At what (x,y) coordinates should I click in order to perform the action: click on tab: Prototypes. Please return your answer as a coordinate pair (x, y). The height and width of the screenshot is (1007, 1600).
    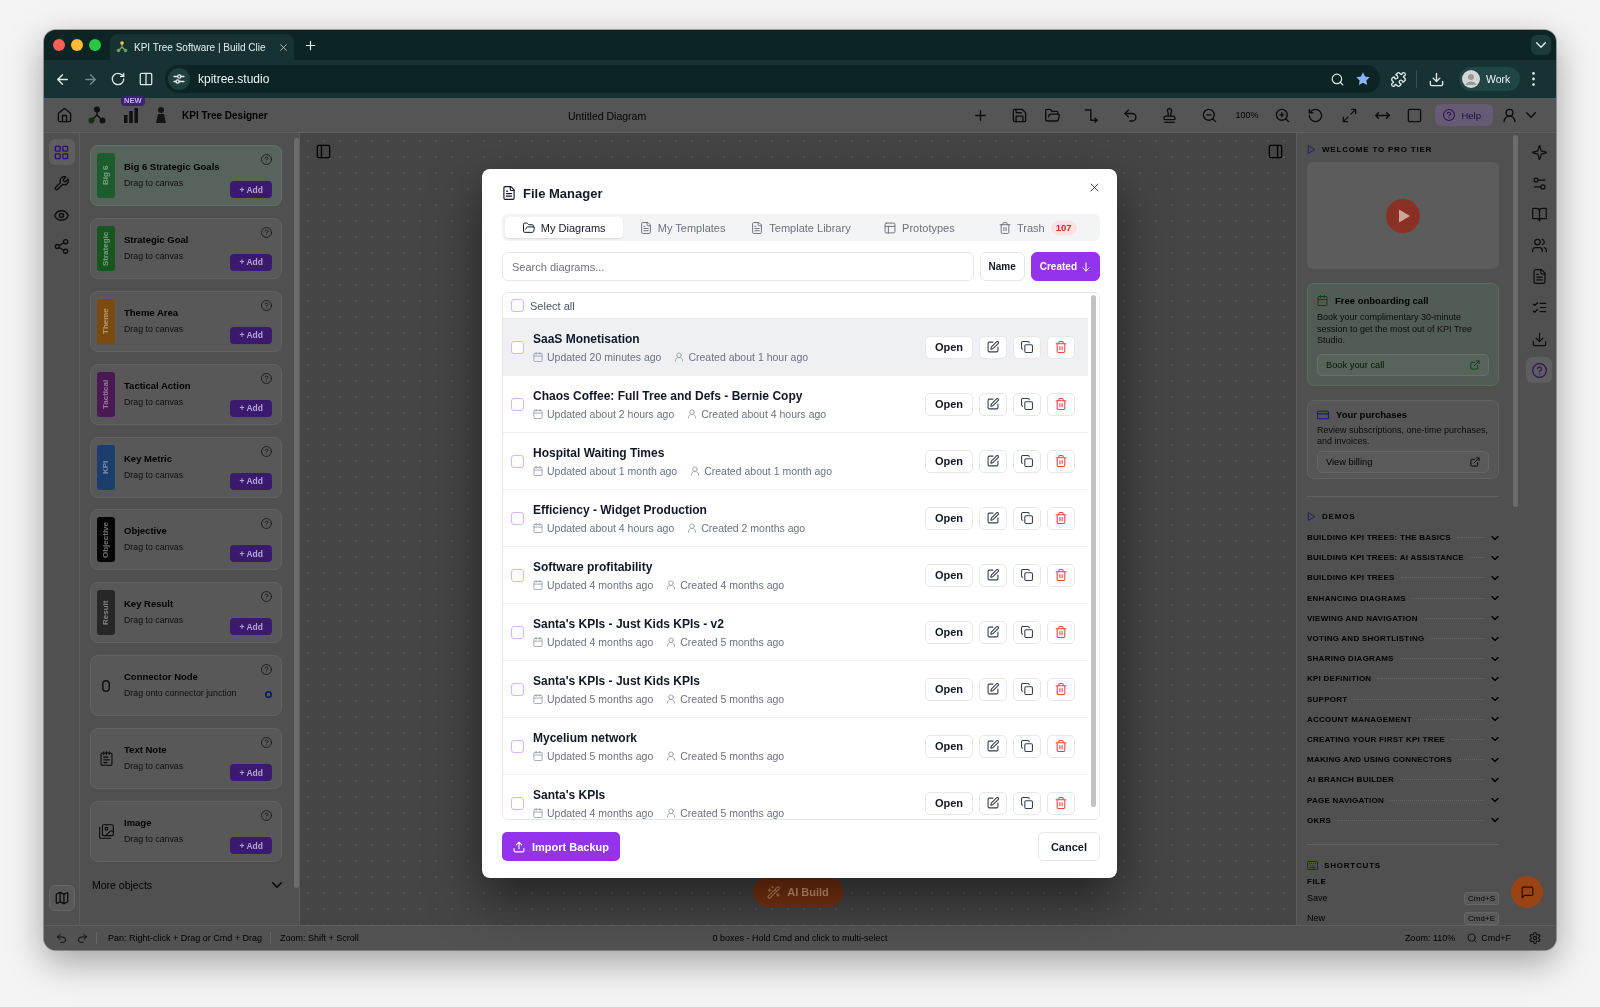
    Looking at the image, I should click on (919, 227).